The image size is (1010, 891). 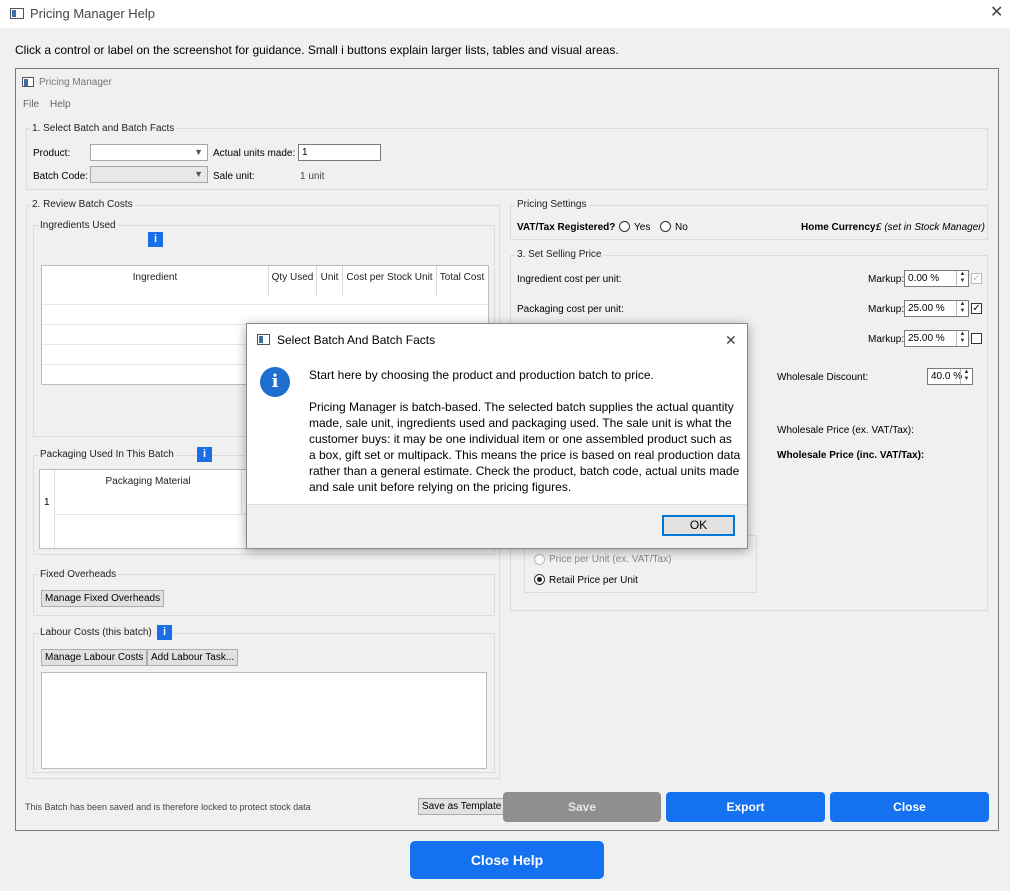 I want to click on labour-list, so click(x=264, y=720).